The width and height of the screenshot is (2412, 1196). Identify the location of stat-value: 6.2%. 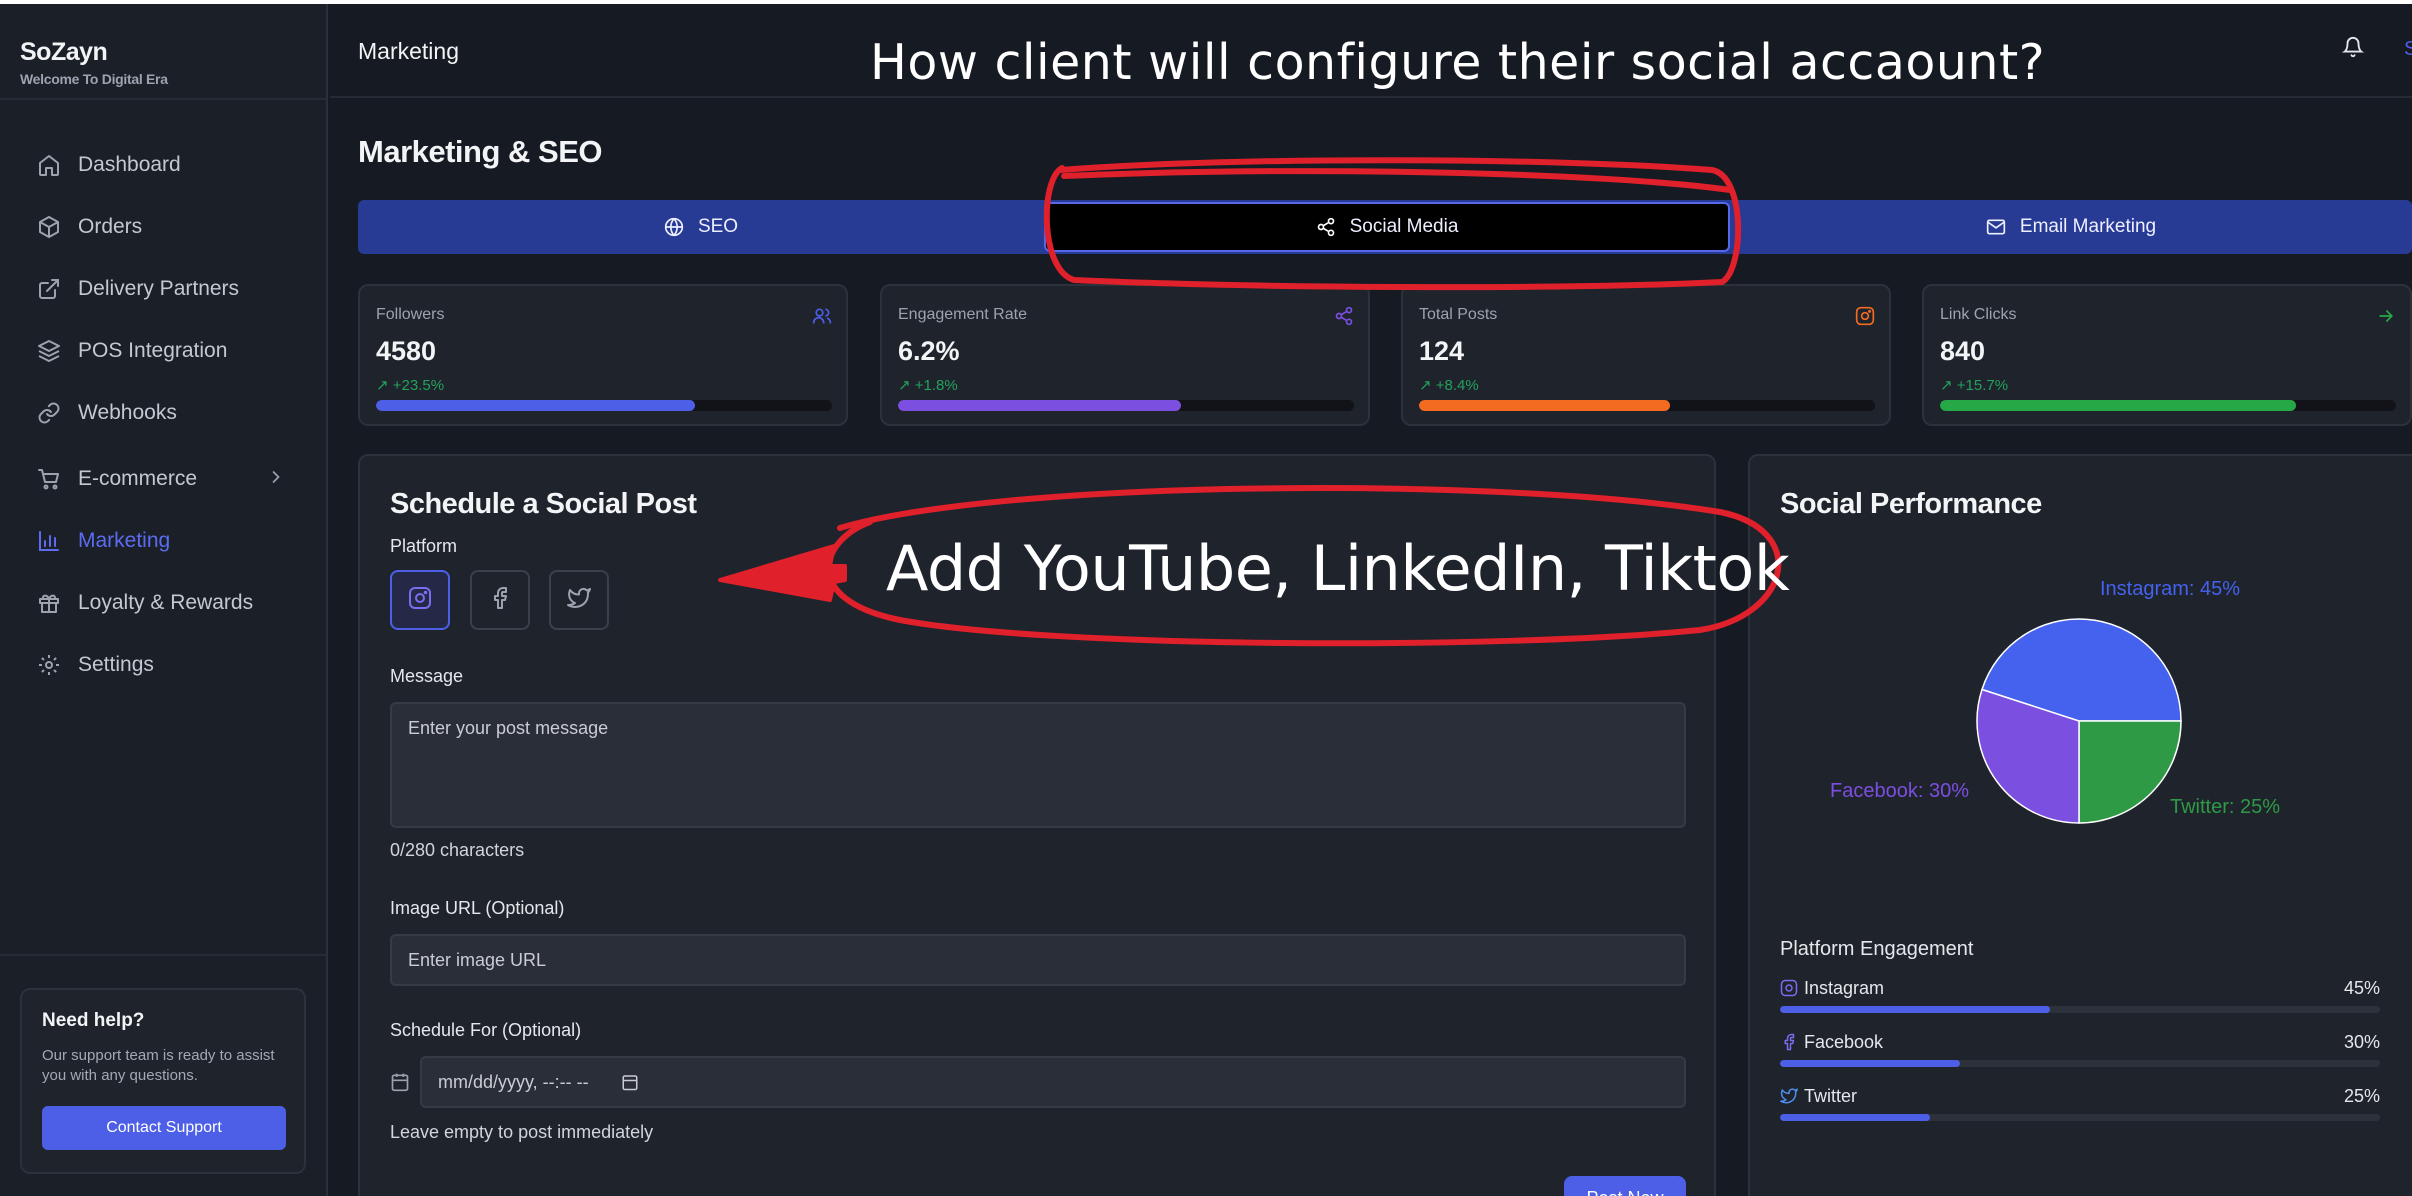
(929, 351).